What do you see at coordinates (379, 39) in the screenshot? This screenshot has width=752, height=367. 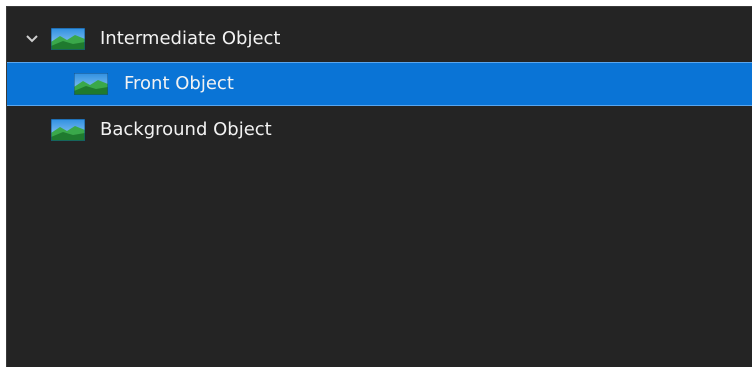 I see `tree-item-intermediate-object: Intermediate Object` at bounding box center [379, 39].